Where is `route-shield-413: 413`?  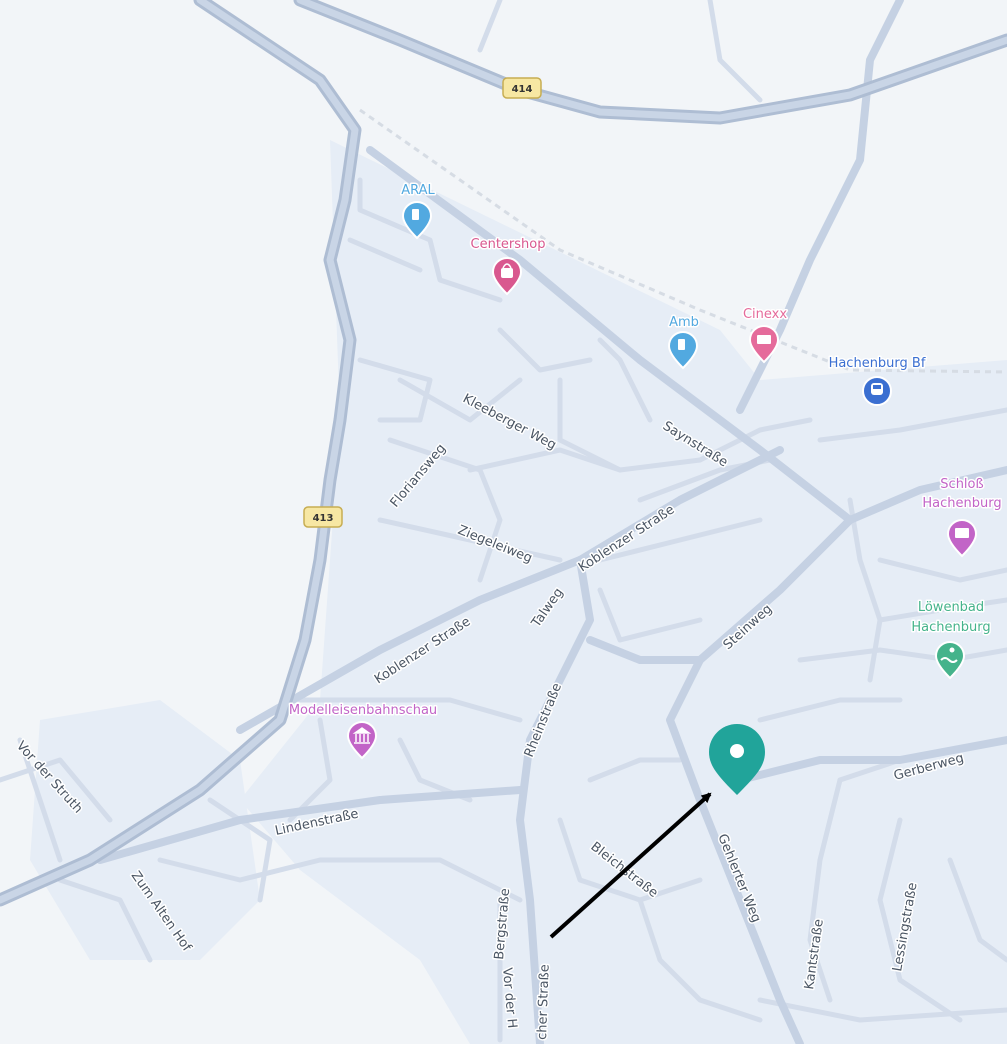 route-shield-413: 413 is located at coordinates (323, 517).